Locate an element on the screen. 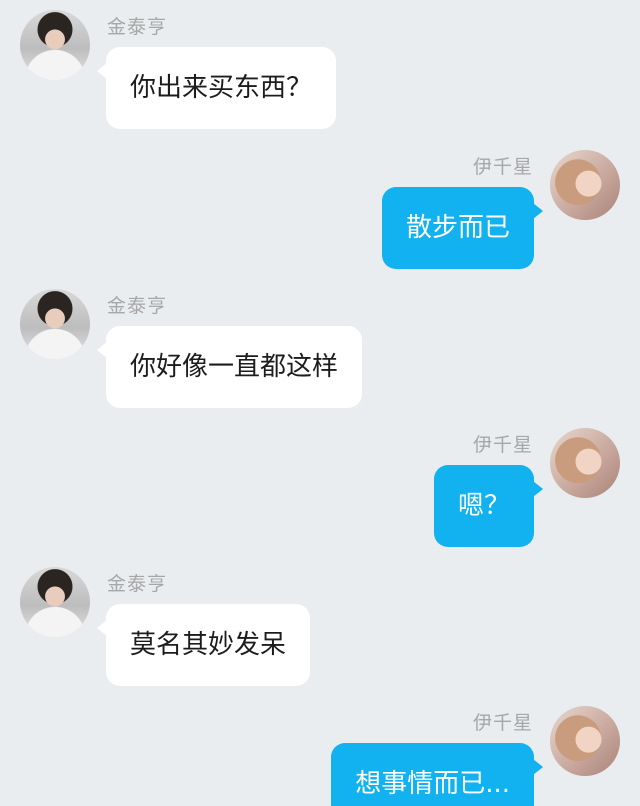  message-bubble: 散步而已 is located at coordinates (462, 228).